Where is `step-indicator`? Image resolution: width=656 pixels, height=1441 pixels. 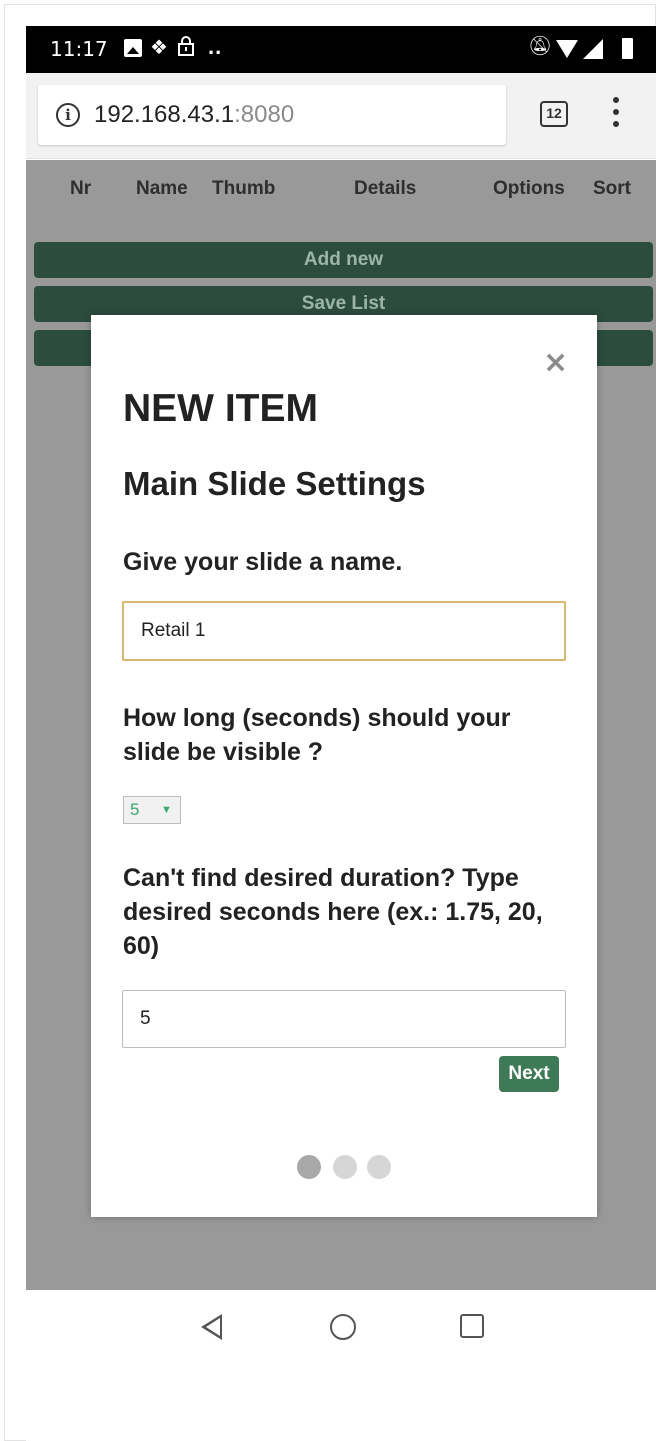 step-indicator is located at coordinates (345, 1168).